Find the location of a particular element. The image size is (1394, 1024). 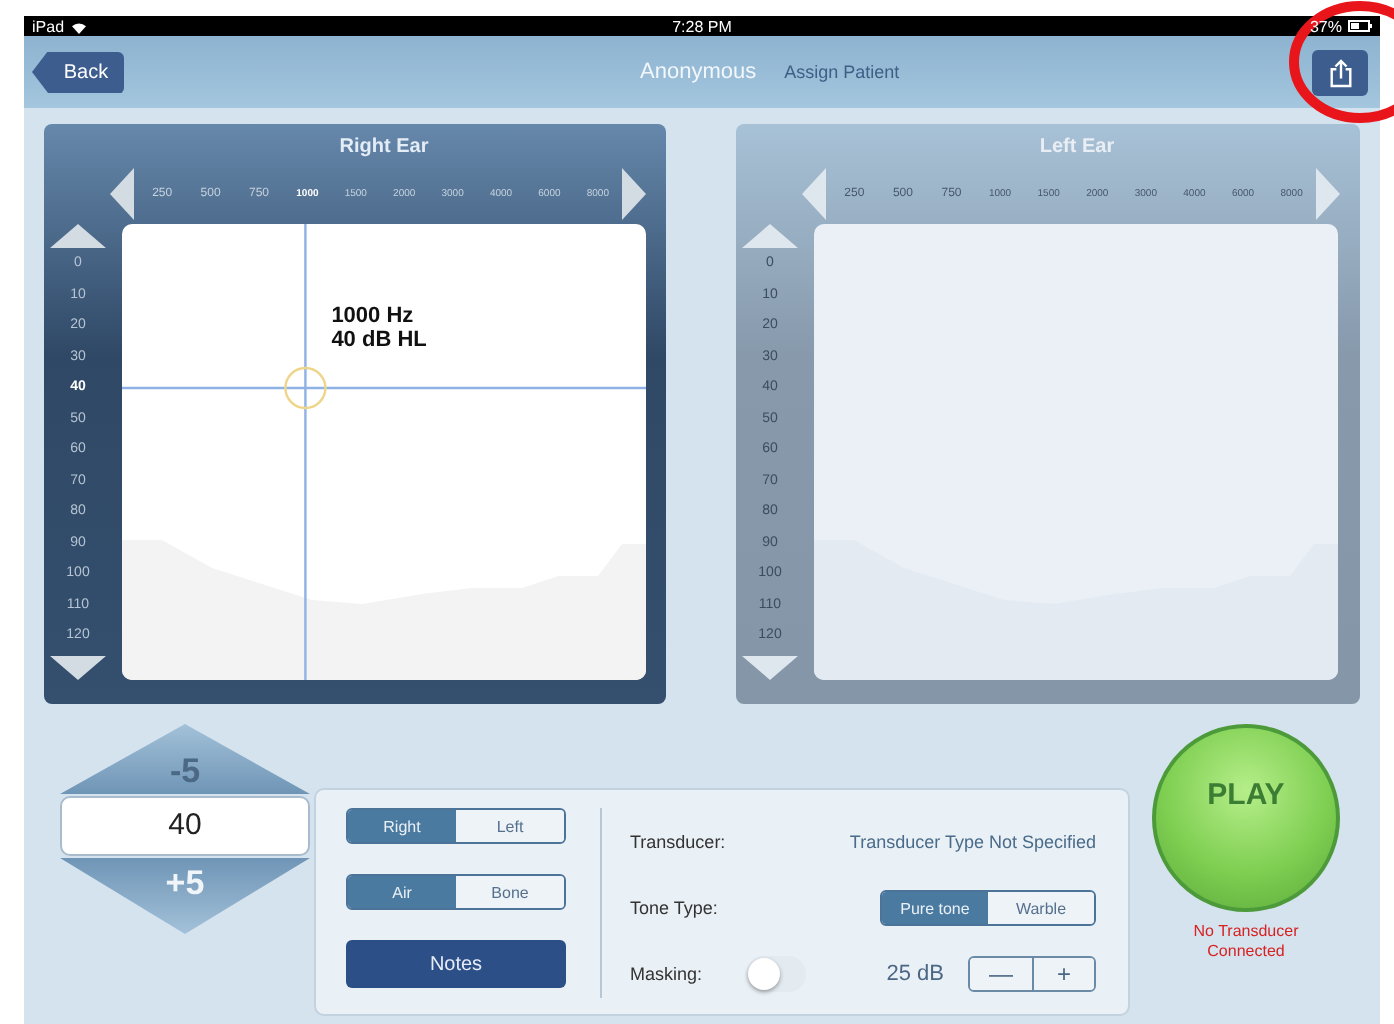

masking-label: Masking: is located at coordinates (667, 974).